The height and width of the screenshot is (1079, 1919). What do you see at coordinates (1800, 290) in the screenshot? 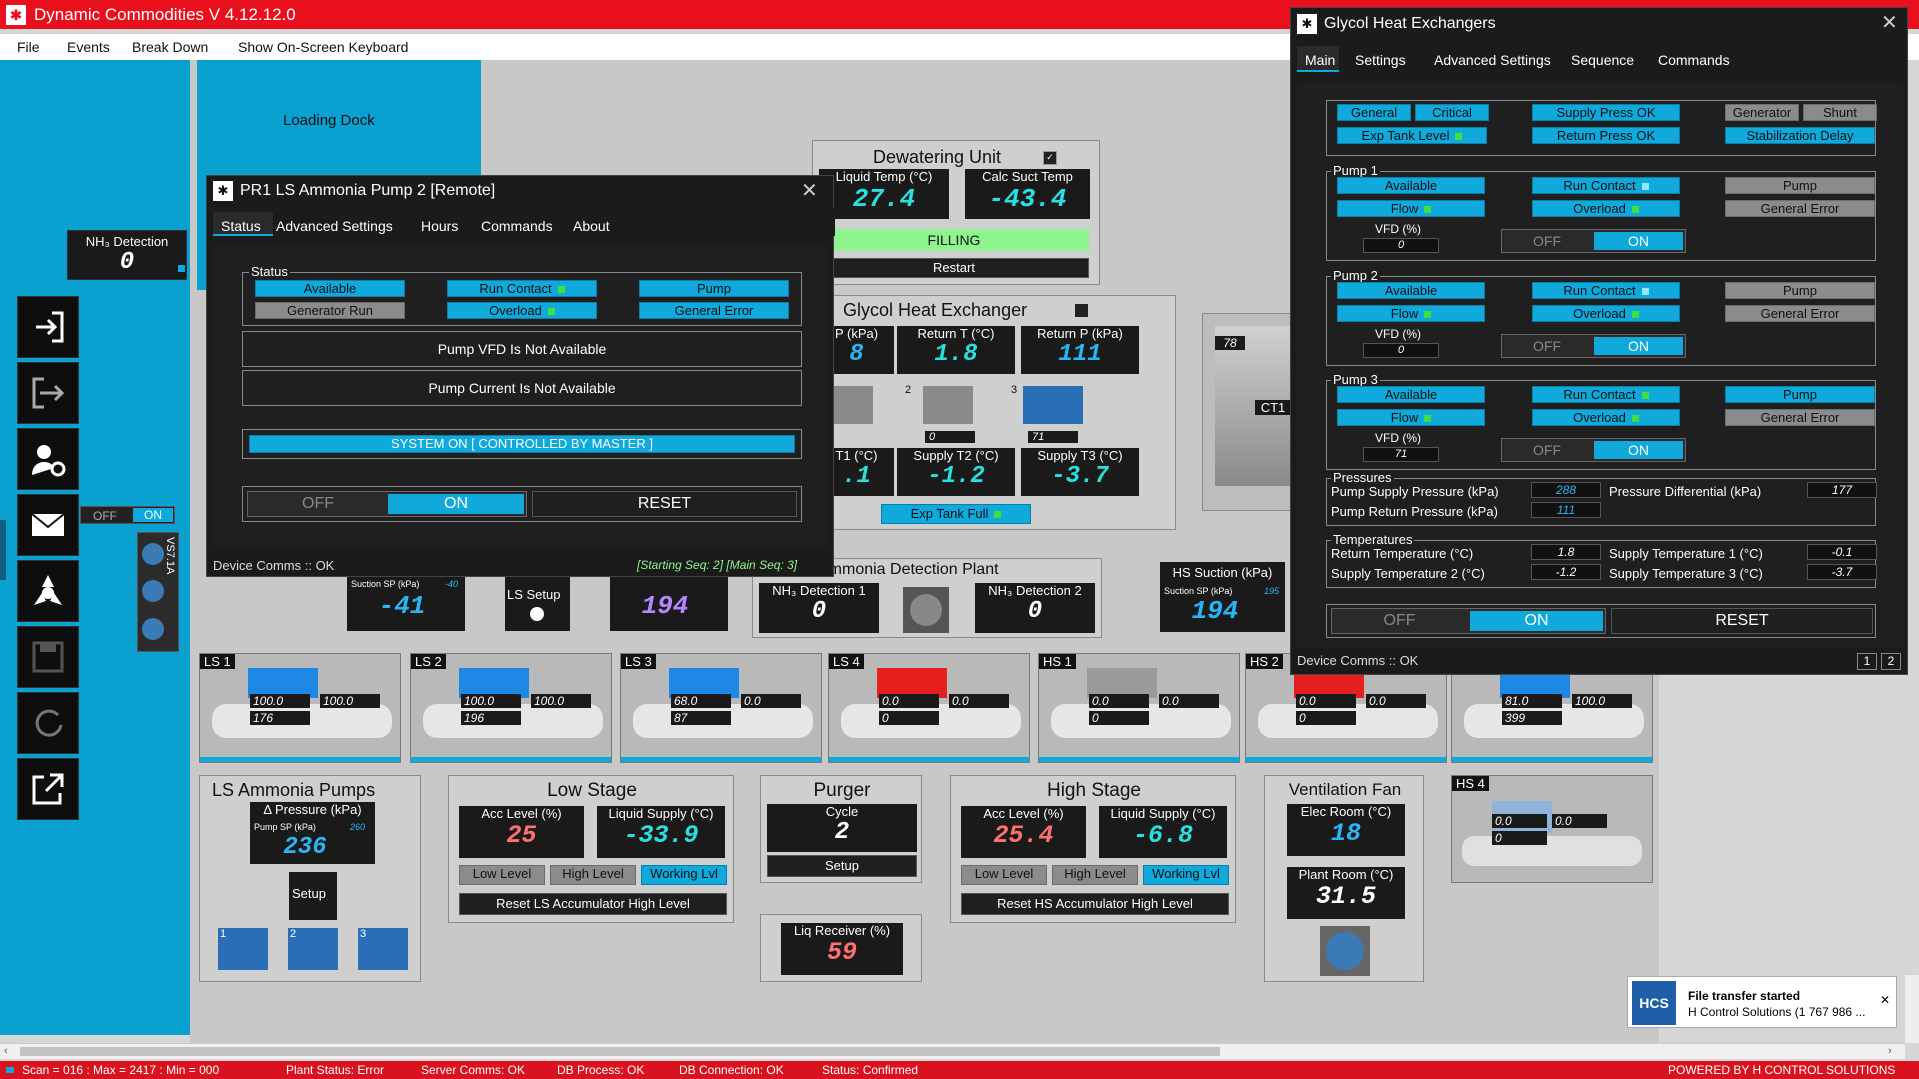
I see `pump-pump-indicator: Pump` at bounding box center [1800, 290].